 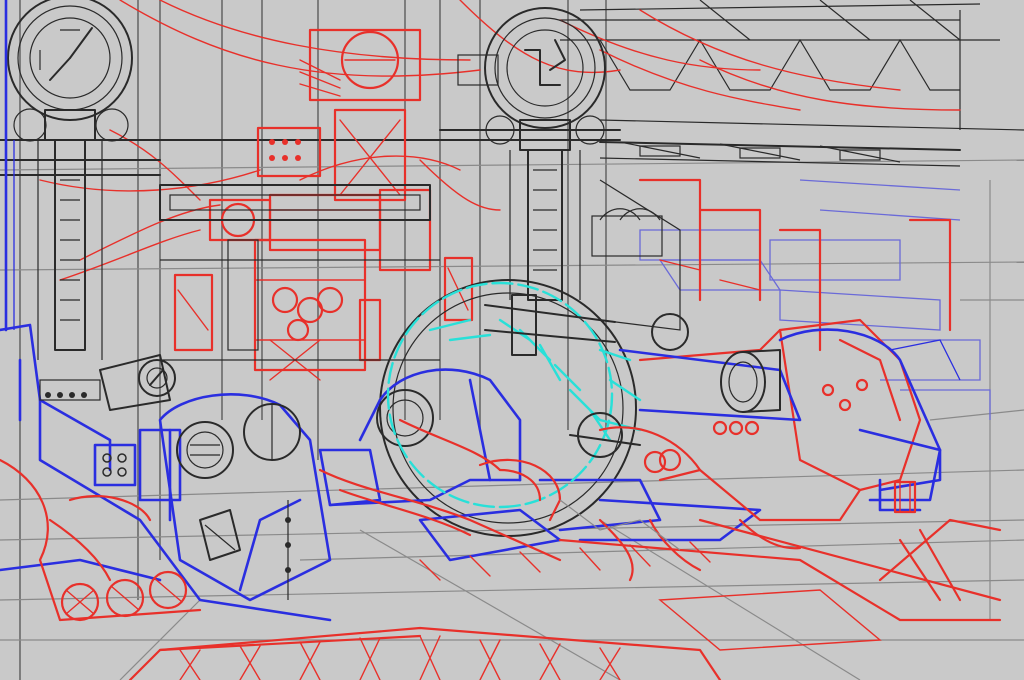 I want to click on red-control-panel, so click(x=320, y=204).